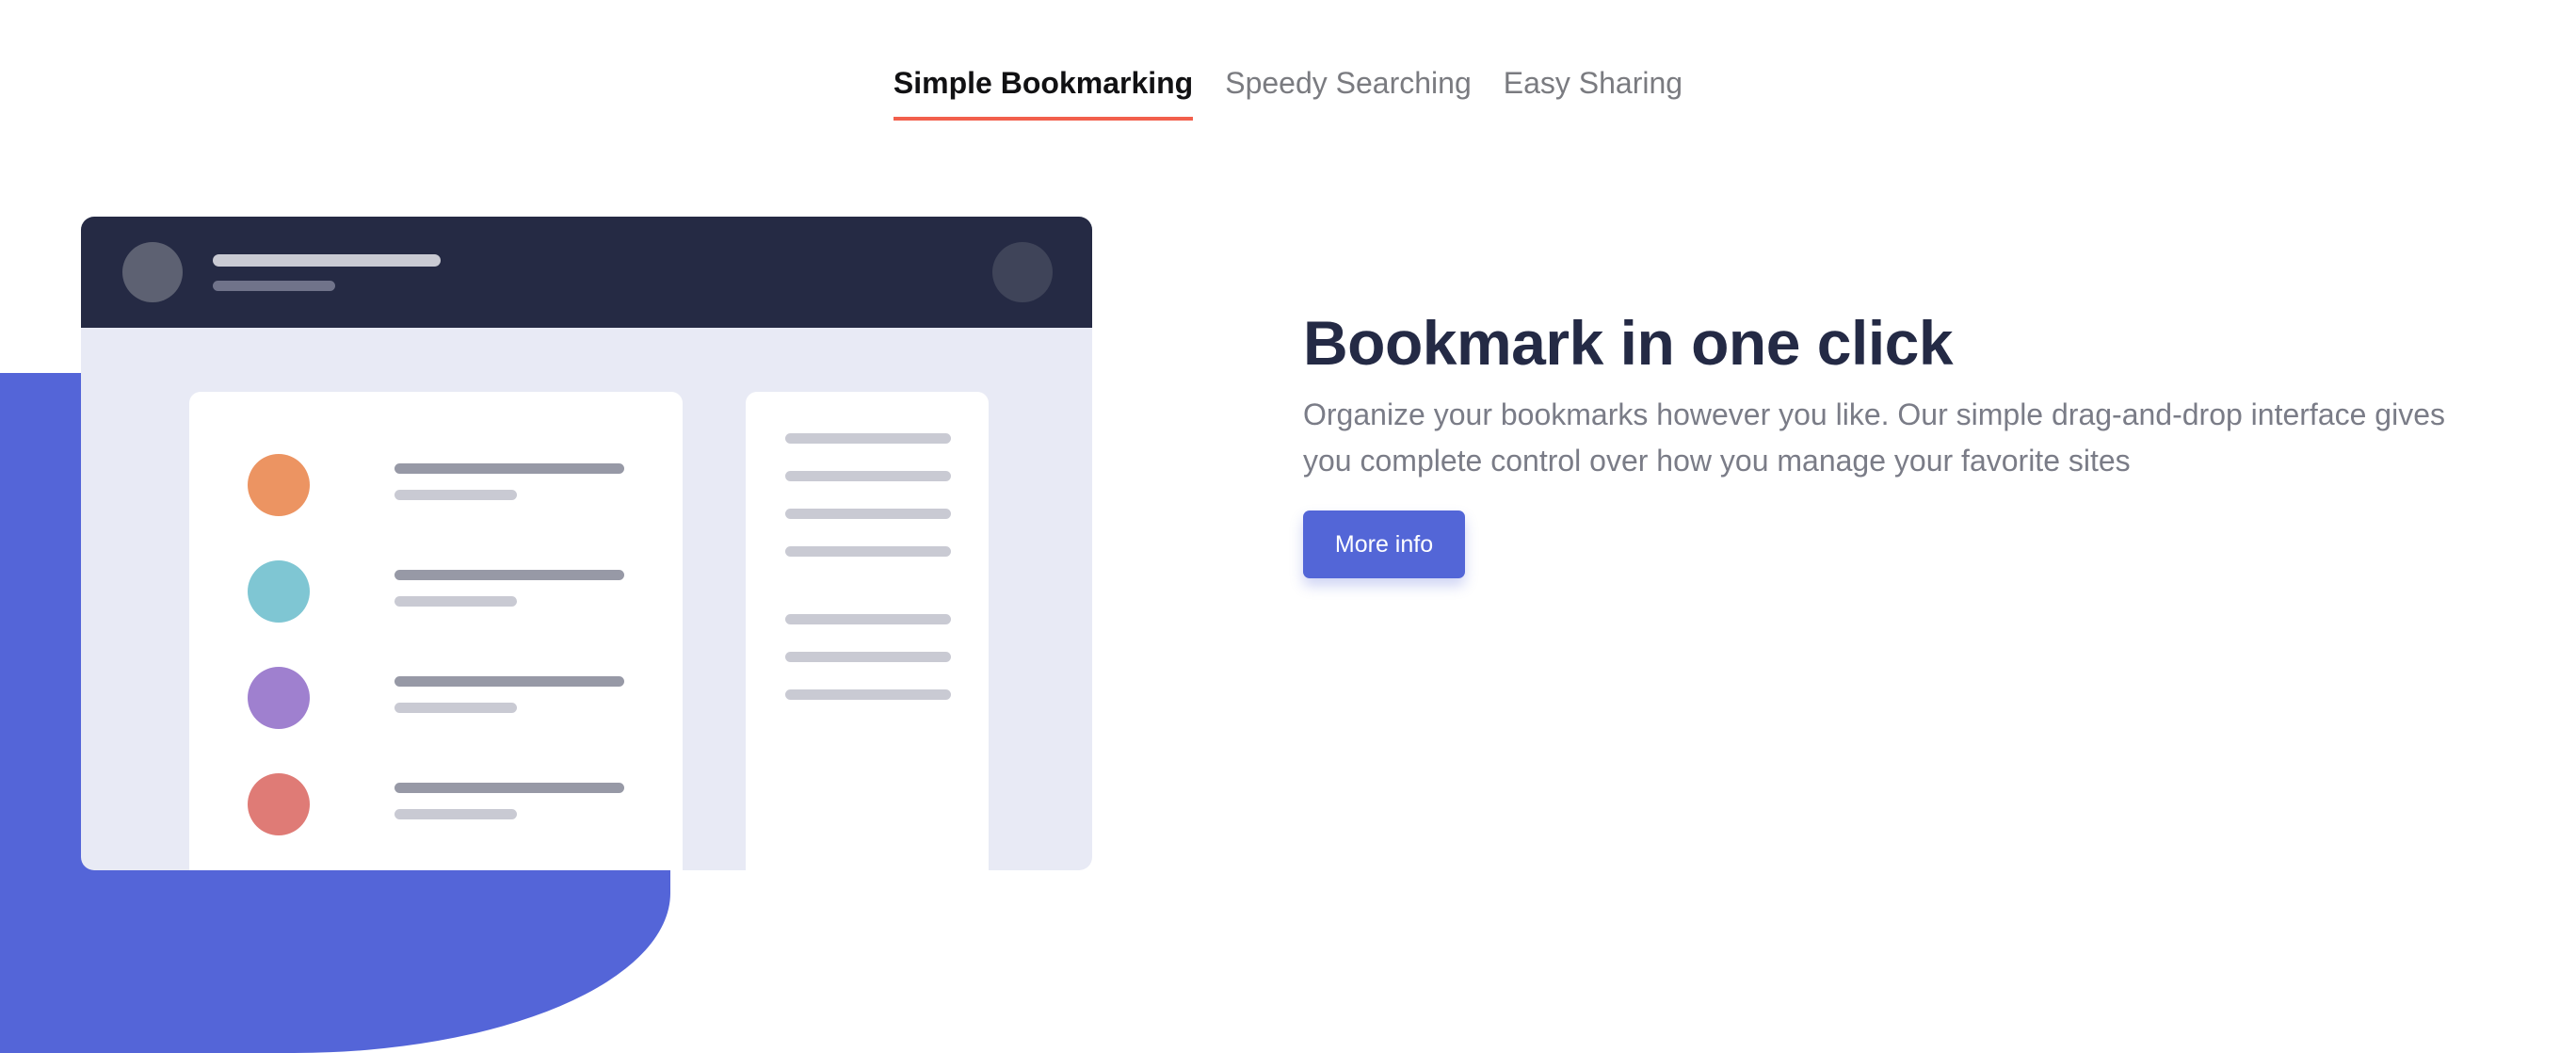 This screenshot has width=2576, height=1053. I want to click on folder-sidebar-card, so click(867, 631).